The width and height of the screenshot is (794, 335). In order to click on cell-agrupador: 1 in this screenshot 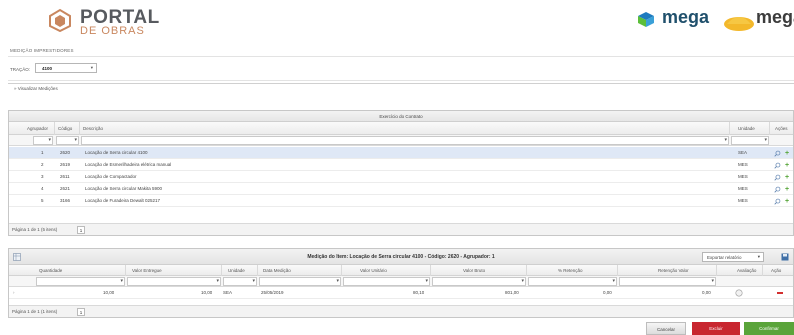, I will do `click(42, 152)`.